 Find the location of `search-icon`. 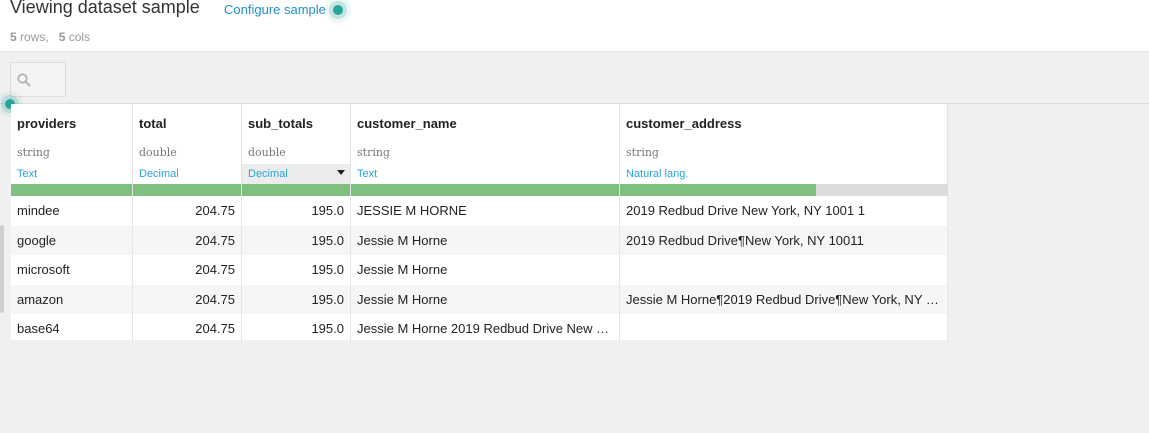

search-icon is located at coordinates (24, 80).